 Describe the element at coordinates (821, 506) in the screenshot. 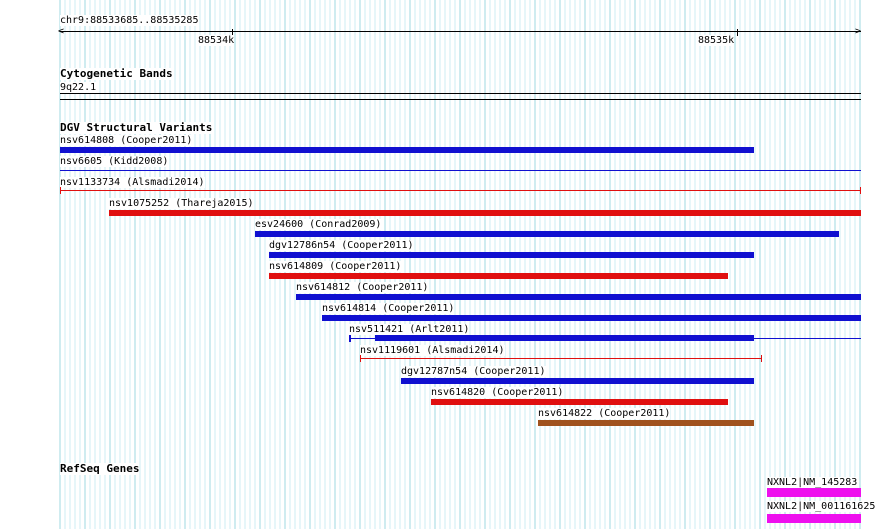

I see `refseq-gene-label-2: NXNL2|NM_001161625` at that location.